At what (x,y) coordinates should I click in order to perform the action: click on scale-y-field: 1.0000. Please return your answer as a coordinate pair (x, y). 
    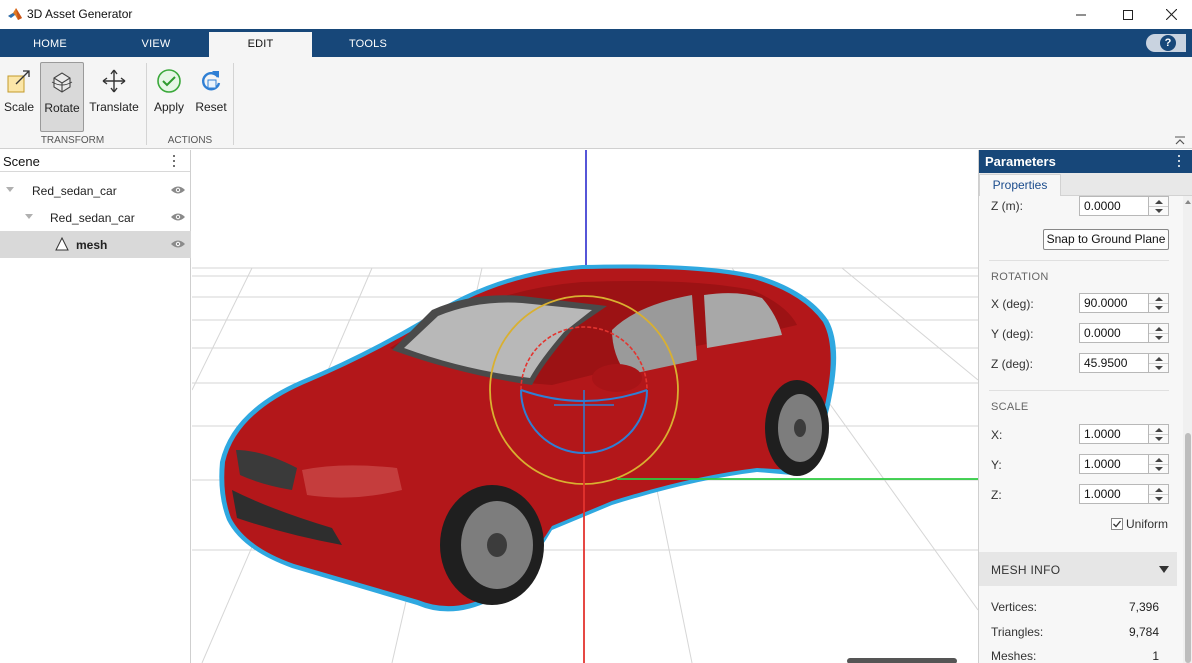
    Looking at the image, I should click on (1114, 464).